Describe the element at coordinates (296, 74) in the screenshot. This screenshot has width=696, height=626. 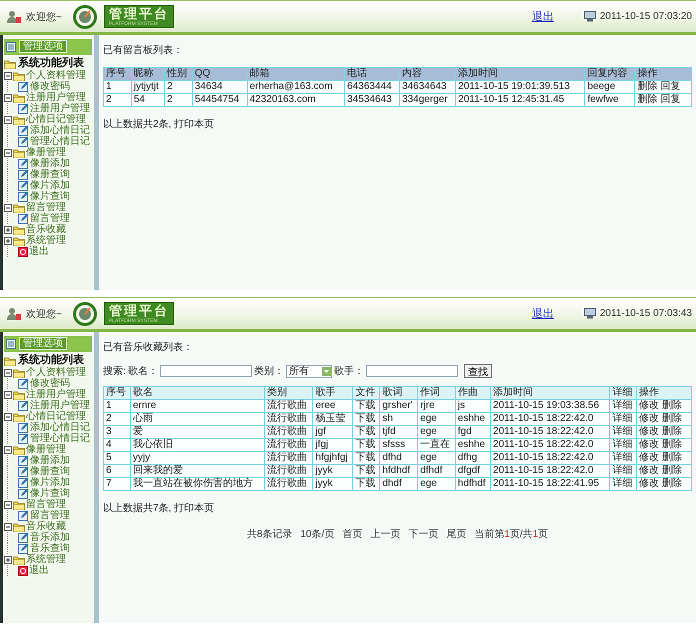
I see `column-header: 邮箱` at that location.